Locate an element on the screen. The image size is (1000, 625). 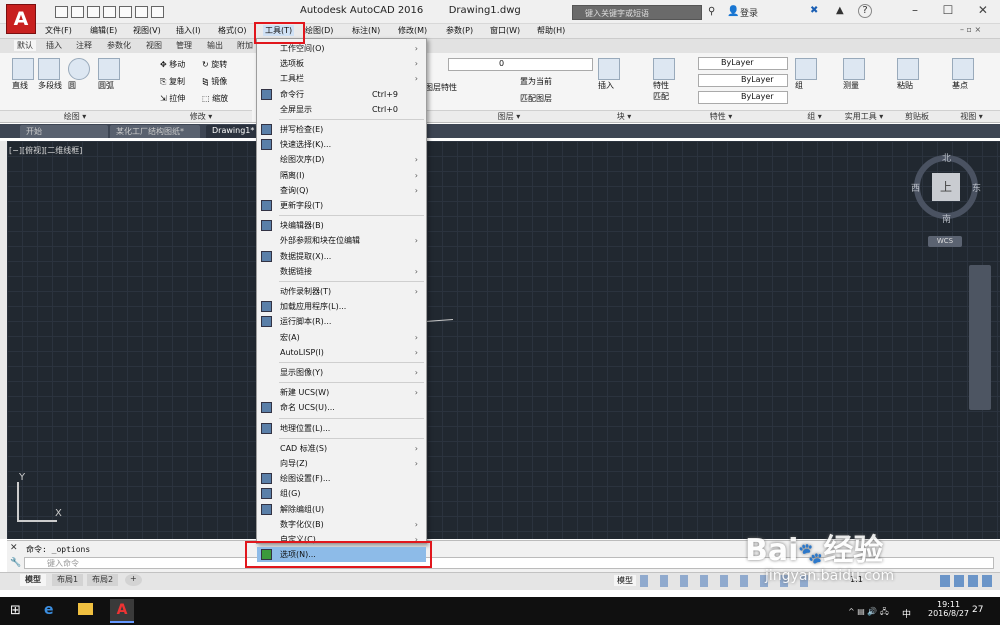
edge-browser-icon: e is located at coordinates (49, 610).